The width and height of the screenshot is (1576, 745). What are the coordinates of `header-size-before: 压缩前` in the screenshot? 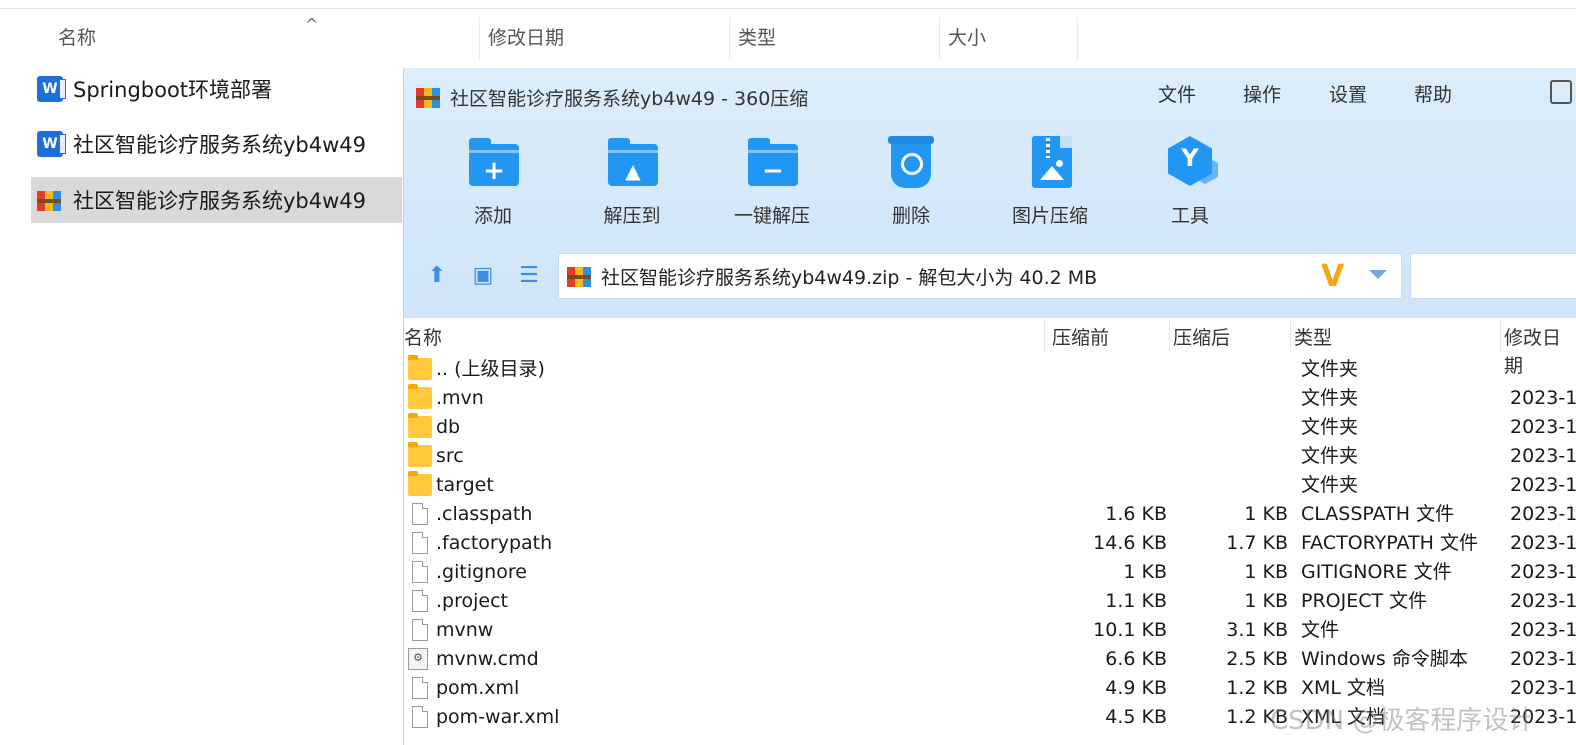 It's located at (1080, 338).